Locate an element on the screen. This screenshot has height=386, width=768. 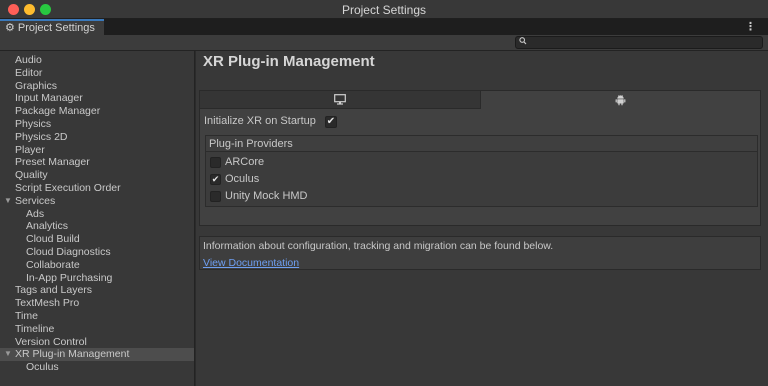
sidebar-item-label: Collaborate is located at coordinates (53, 264).